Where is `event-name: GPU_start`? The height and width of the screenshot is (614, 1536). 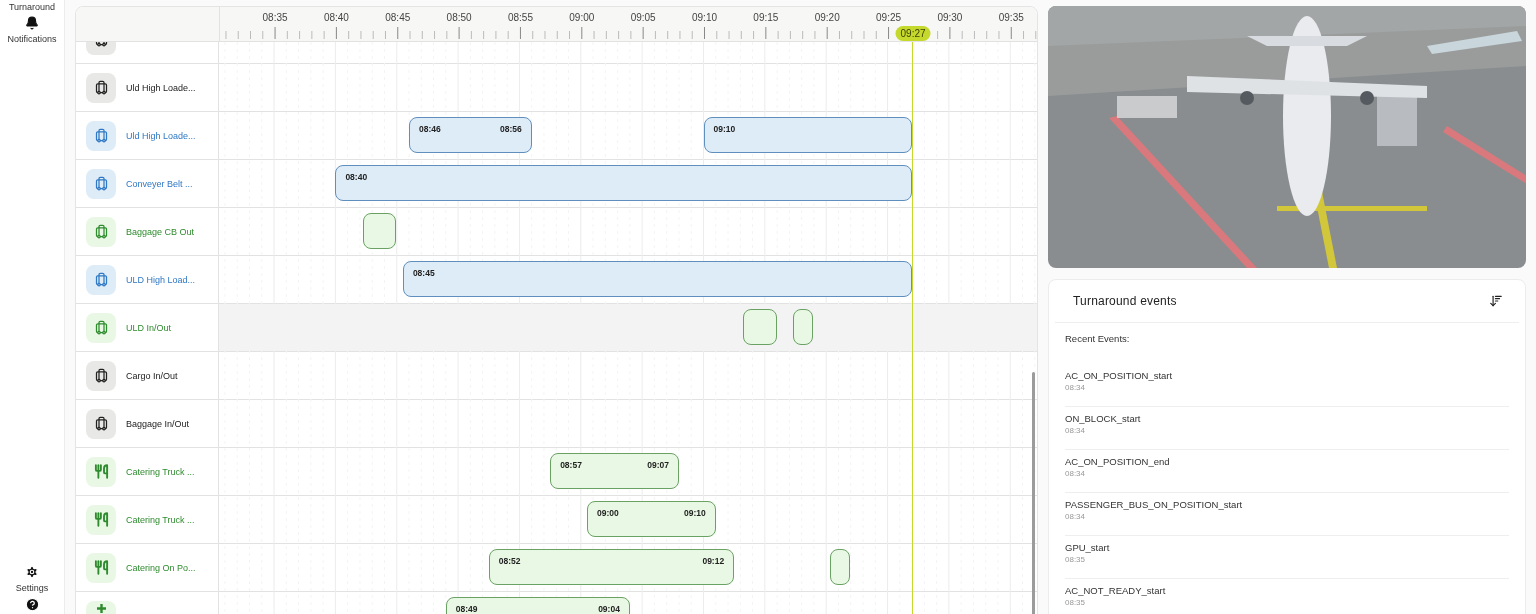 event-name: GPU_start is located at coordinates (1088, 547).